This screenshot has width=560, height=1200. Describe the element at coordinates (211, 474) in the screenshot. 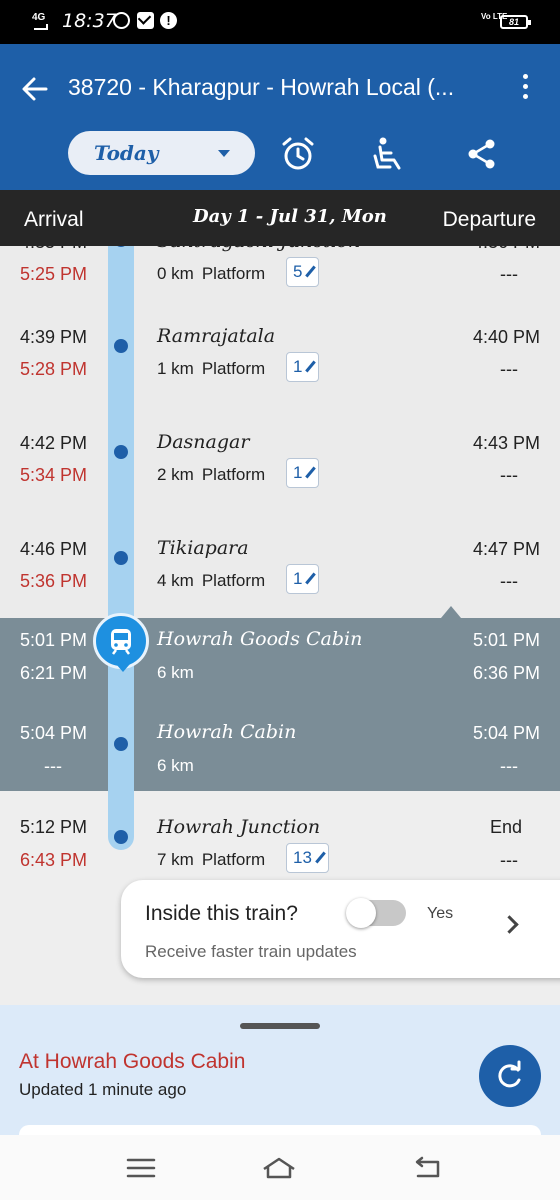

I see `station-distance: 2 km Platform` at that location.